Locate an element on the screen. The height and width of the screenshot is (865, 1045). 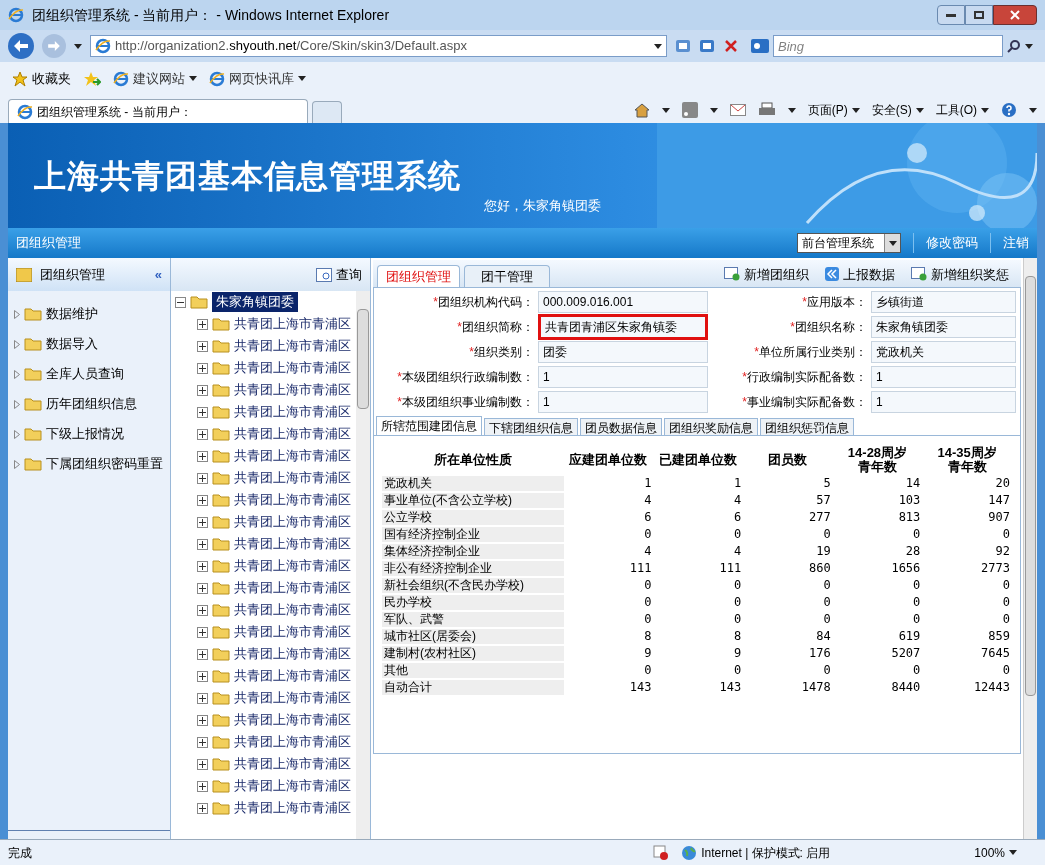
text-field: 党政机关 is located at coordinates (943, 352).